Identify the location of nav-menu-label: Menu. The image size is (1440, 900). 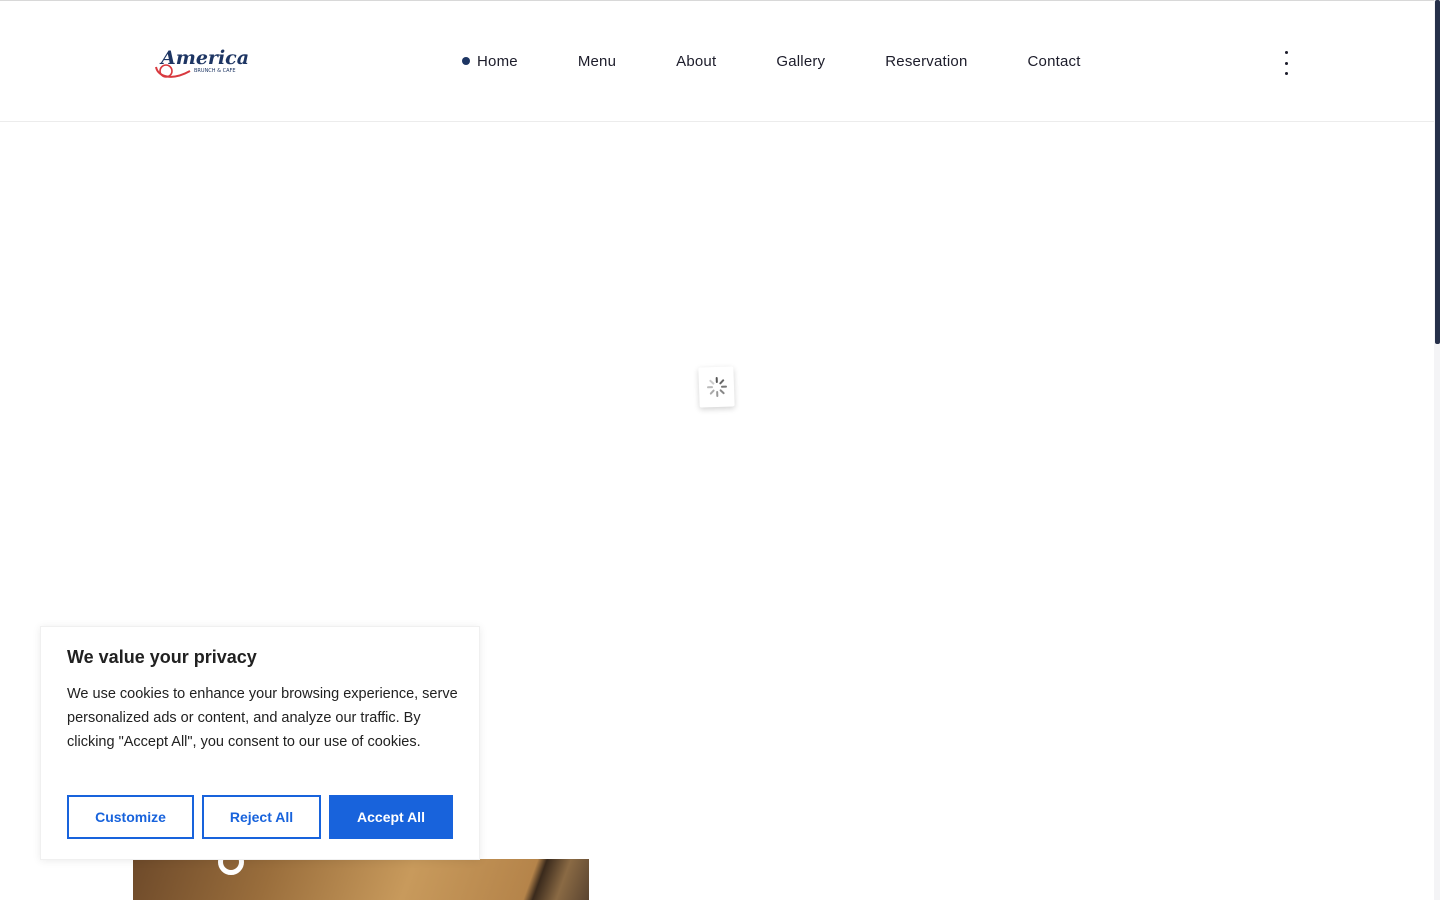
(597, 61).